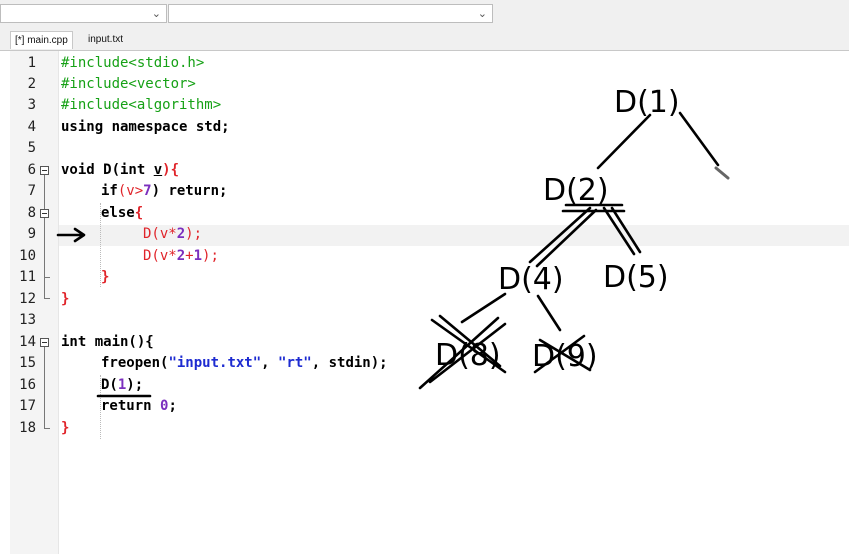  What do you see at coordinates (531, 279) in the screenshot?
I see `tree-node-d4: D(4)` at bounding box center [531, 279].